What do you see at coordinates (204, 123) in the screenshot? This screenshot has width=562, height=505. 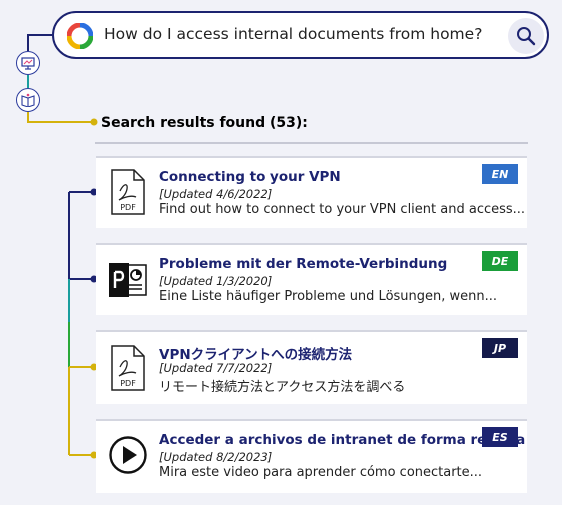 I see `results-heading: Search results found (53):` at bounding box center [204, 123].